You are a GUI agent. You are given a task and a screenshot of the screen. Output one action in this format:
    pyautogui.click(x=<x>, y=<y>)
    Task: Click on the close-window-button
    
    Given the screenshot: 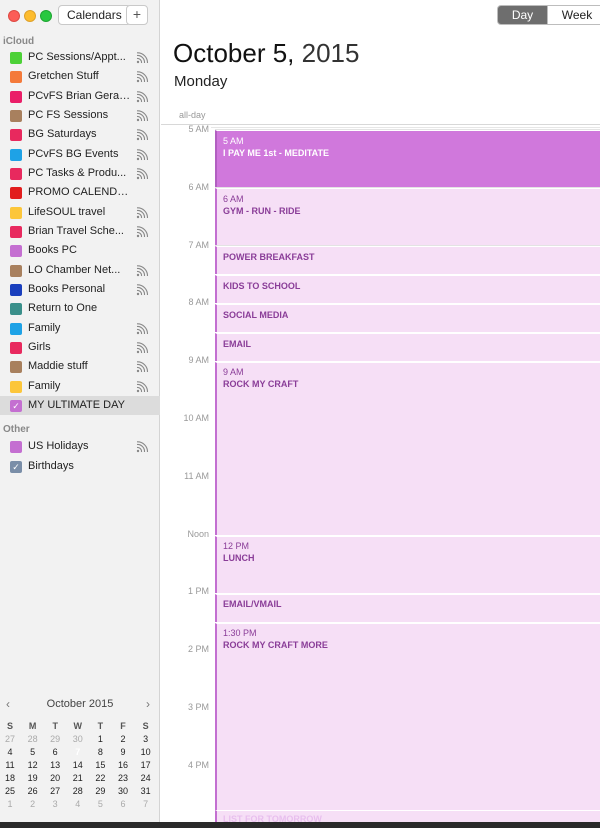 What is the action you would take?
    pyautogui.click(x=14, y=16)
    